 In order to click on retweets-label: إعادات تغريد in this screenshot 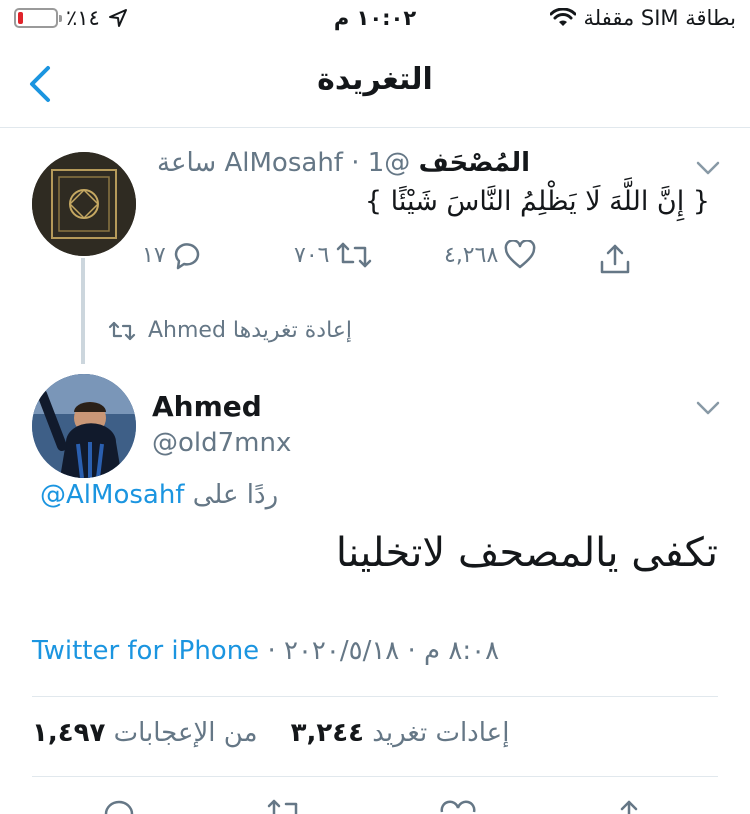, I will do `click(441, 733)`.